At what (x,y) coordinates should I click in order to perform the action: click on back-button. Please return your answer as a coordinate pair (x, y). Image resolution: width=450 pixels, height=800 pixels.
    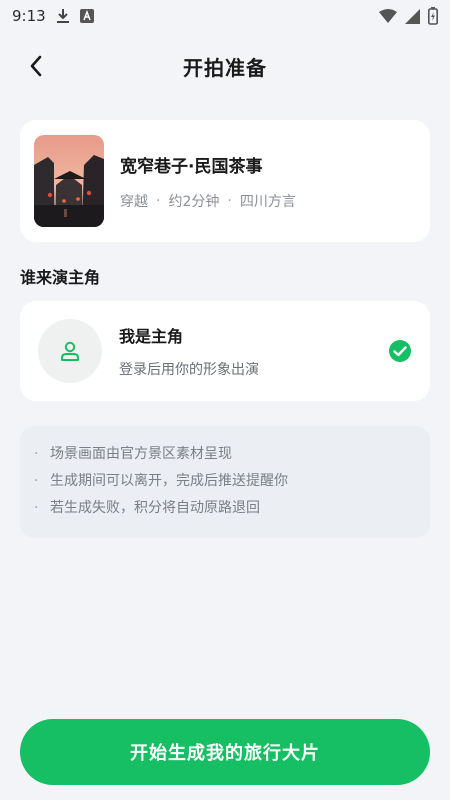
    Looking at the image, I should click on (36, 66).